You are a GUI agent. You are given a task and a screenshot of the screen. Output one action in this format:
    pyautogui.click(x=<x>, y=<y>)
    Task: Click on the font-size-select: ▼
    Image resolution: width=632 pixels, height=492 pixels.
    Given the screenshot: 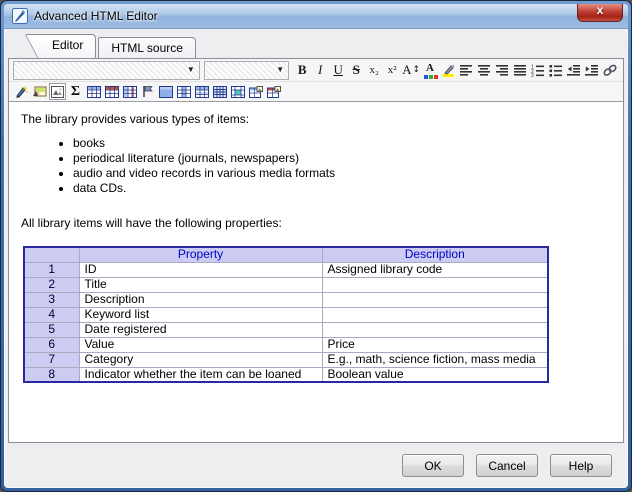 What is the action you would take?
    pyautogui.click(x=246, y=70)
    